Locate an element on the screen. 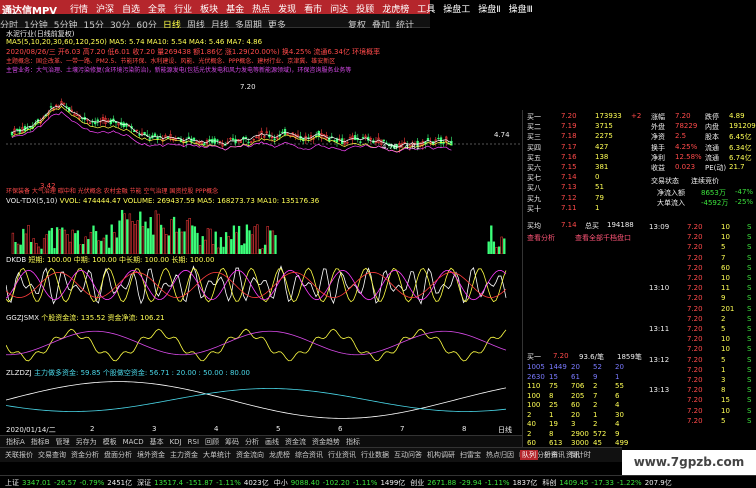 The image size is (756, 488). bottom-nav-item: 行业数据 is located at coordinates (375, 455).